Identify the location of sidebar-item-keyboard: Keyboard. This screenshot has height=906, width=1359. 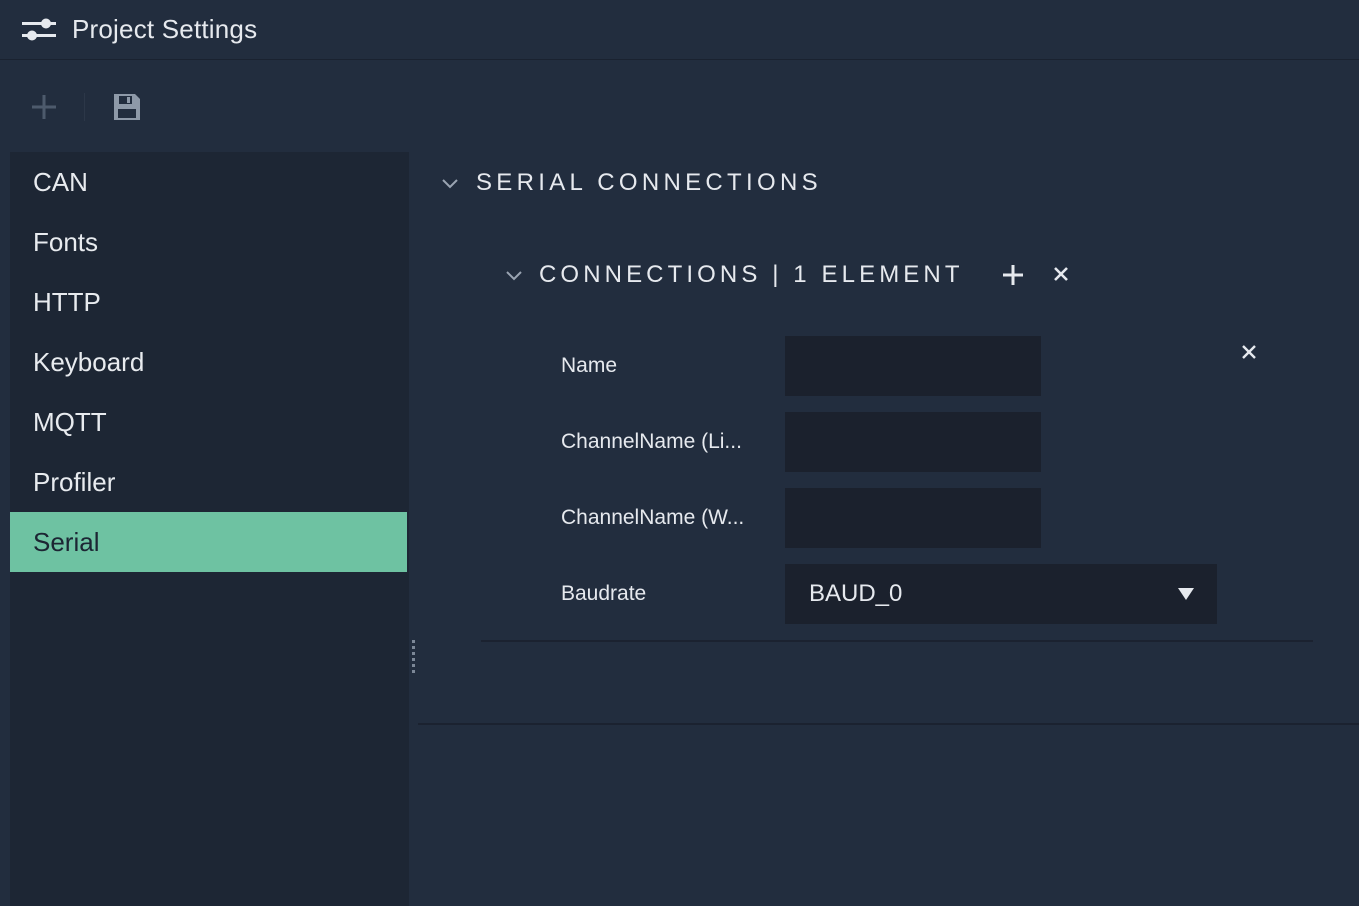
(209, 362).